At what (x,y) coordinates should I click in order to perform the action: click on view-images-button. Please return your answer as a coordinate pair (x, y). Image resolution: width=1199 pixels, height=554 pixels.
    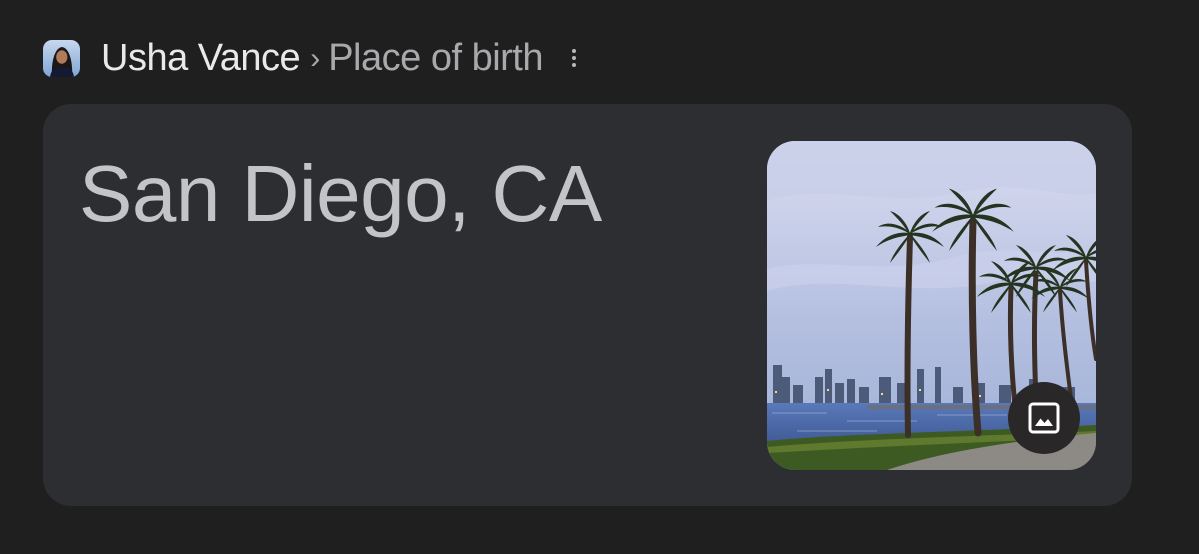
    Looking at the image, I should click on (1044, 418).